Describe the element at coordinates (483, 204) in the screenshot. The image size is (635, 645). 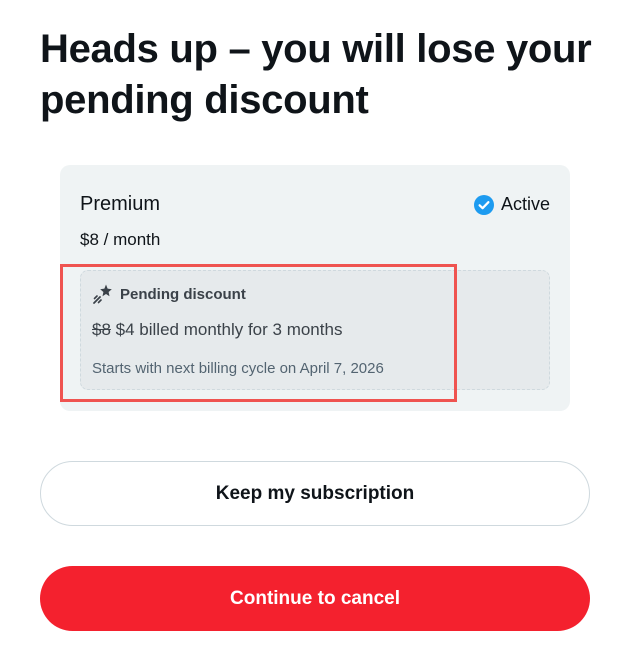
I see `check-badge-icon` at that location.